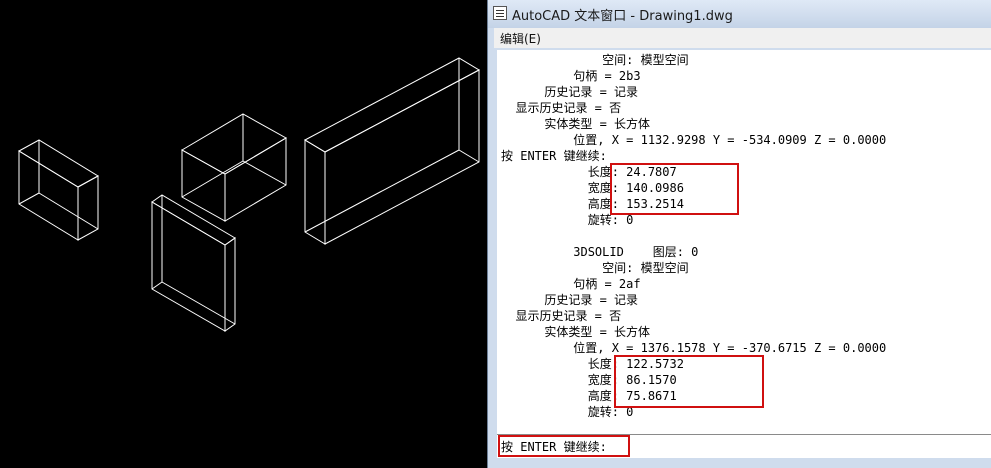 Image resolution: width=991 pixels, height=468 pixels. Describe the element at coordinates (500, 13) in the screenshot. I see `text-window-icon` at that location.